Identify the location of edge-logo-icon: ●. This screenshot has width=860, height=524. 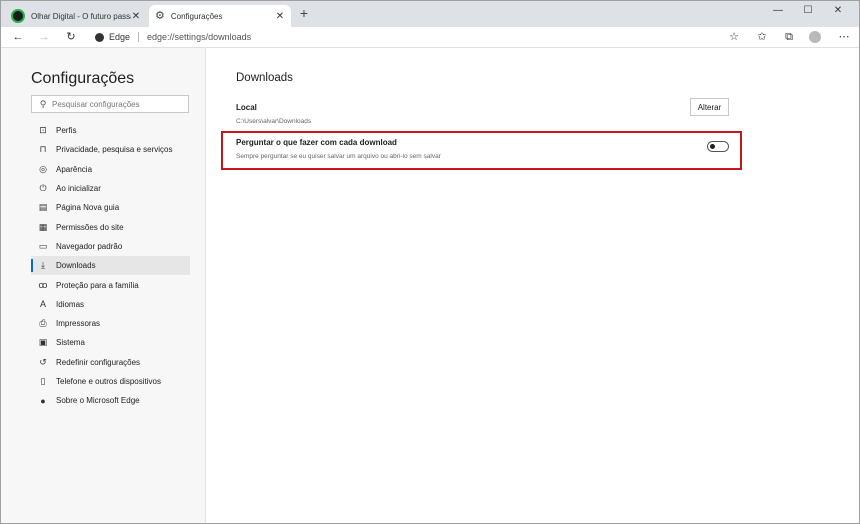
(43, 400).